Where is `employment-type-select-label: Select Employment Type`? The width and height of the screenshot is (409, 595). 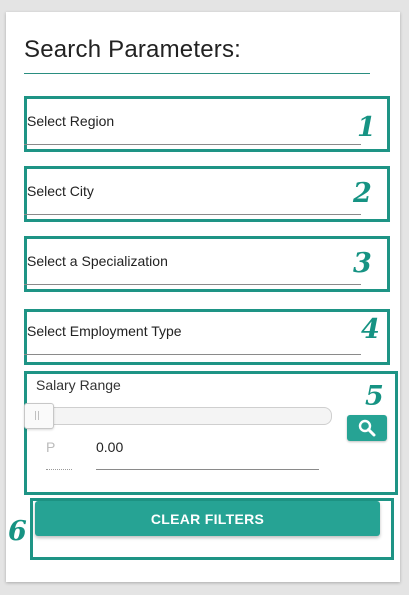
employment-type-select-label: Select Employment Type is located at coordinates (104, 331).